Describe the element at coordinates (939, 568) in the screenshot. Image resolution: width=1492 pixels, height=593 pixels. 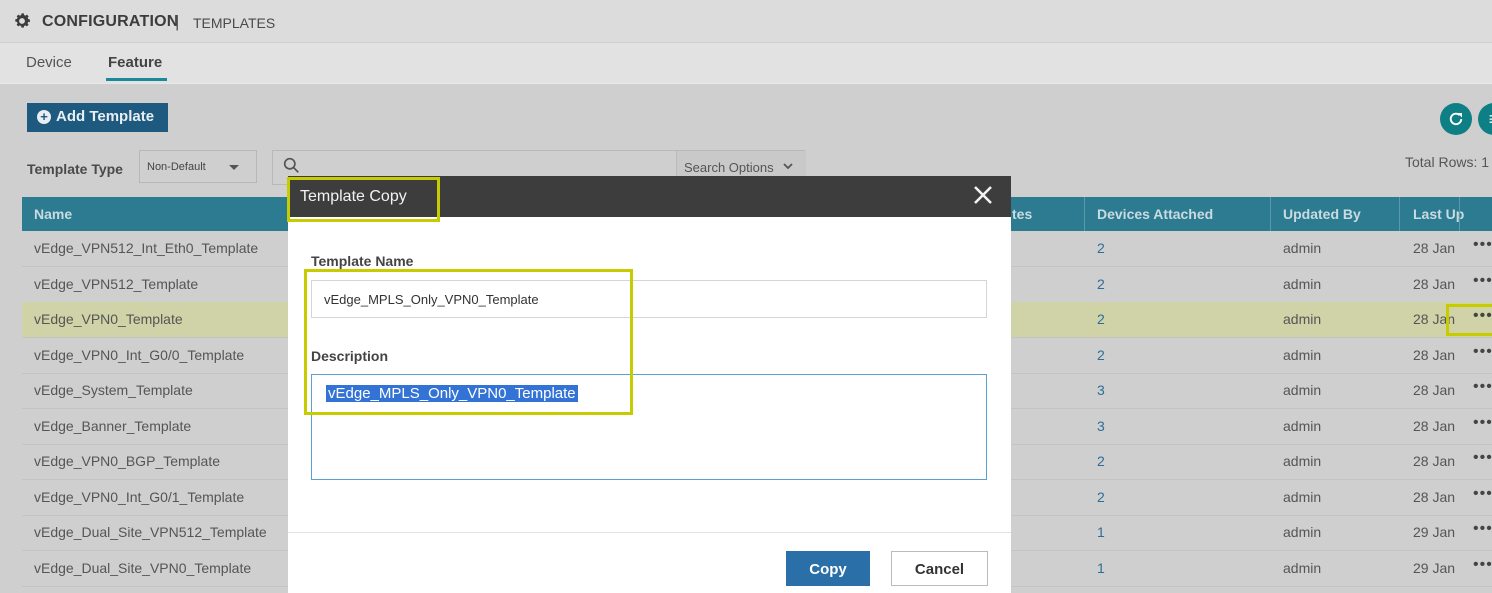
I see `cancel-button: Cancel` at that location.